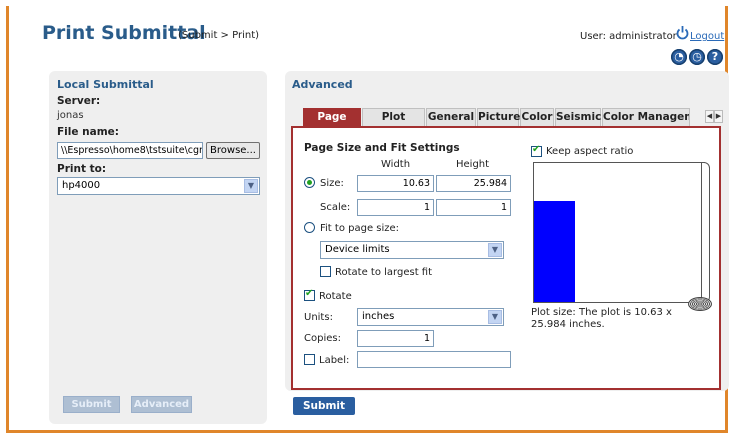 This screenshot has width=739, height=446. I want to click on server-label: Server:, so click(79, 101).